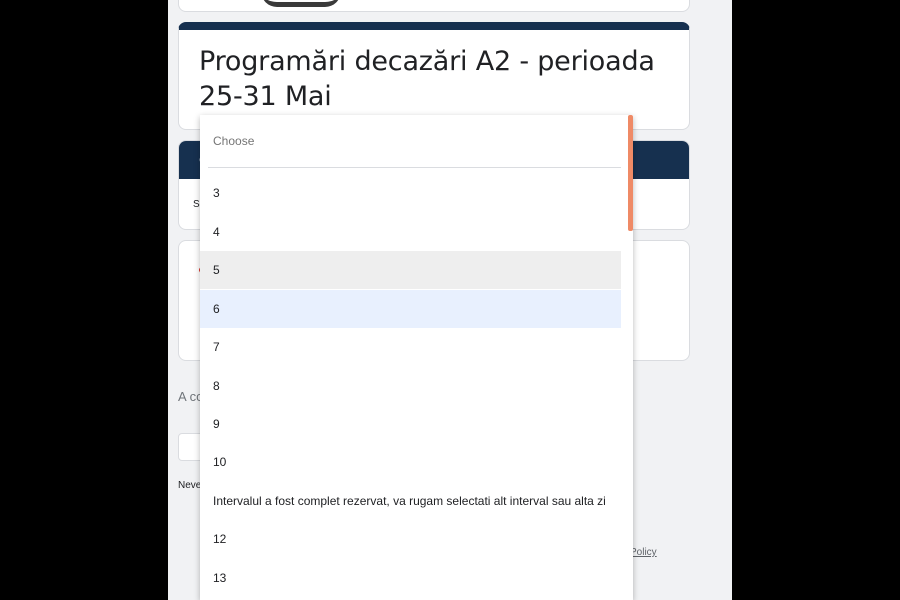 Image resolution: width=900 pixels, height=600 pixels. What do you see at coordinates (434, 6) in the screenshot?
I see `header-image-card` at bounding box center [434, 6].